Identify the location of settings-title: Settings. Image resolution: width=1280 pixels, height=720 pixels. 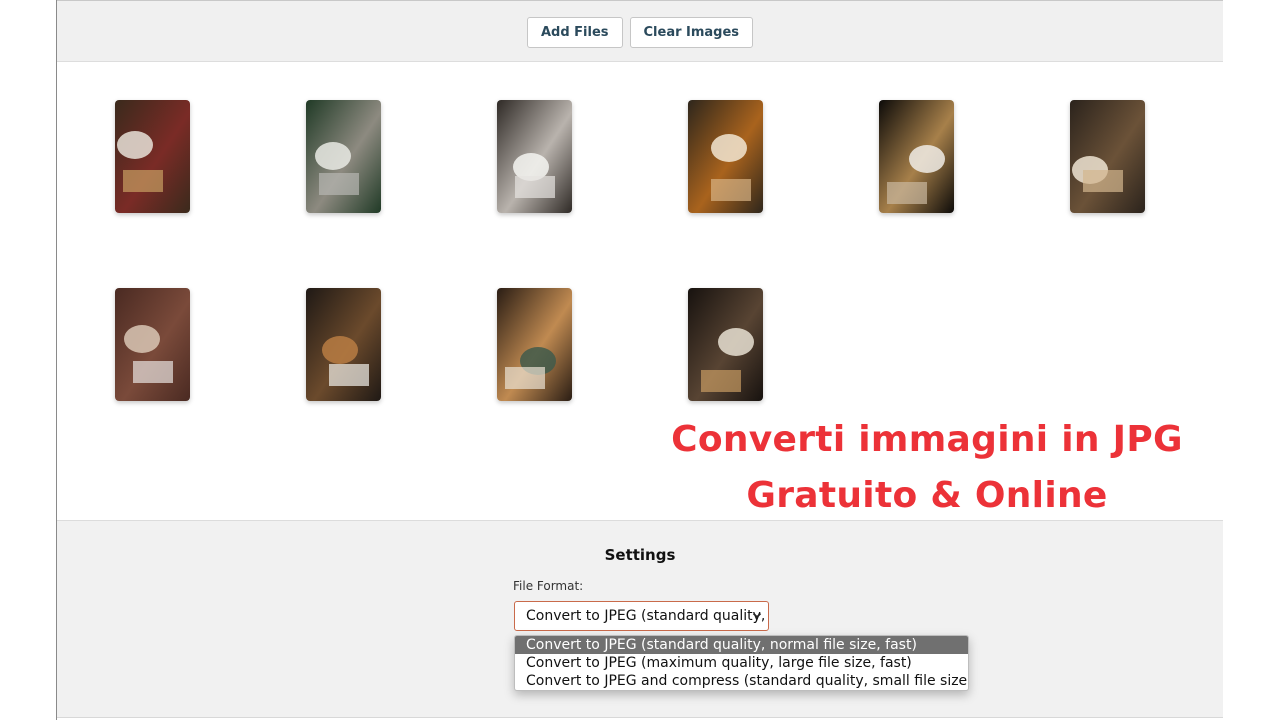
(640, 555).